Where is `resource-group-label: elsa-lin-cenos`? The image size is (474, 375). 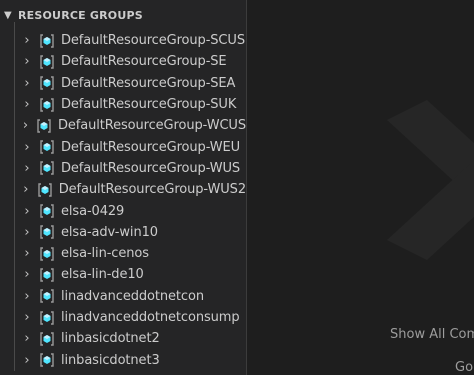 resource-group-label: elsa-lin-cenos is located at coordinates (105, 254).